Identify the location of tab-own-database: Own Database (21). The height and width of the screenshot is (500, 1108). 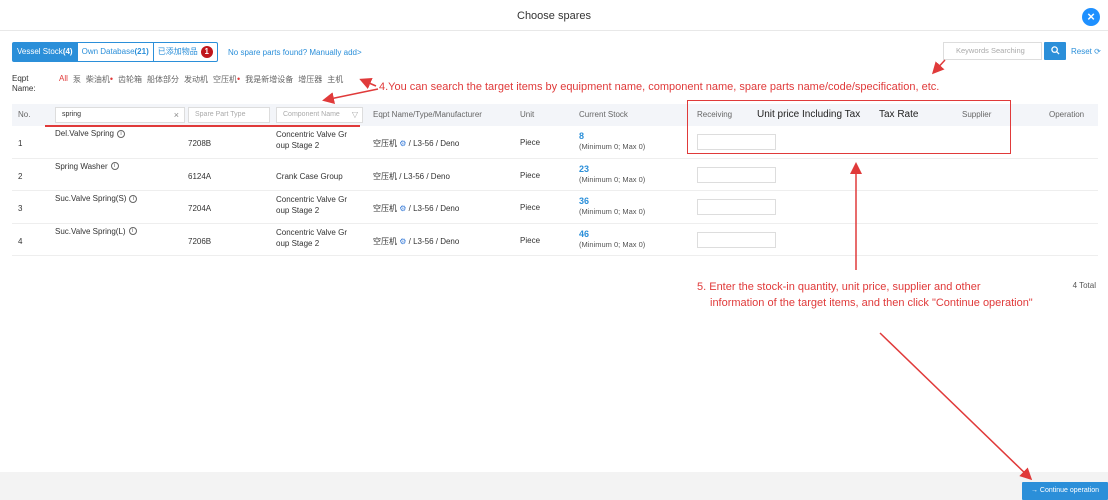
(116, 52).